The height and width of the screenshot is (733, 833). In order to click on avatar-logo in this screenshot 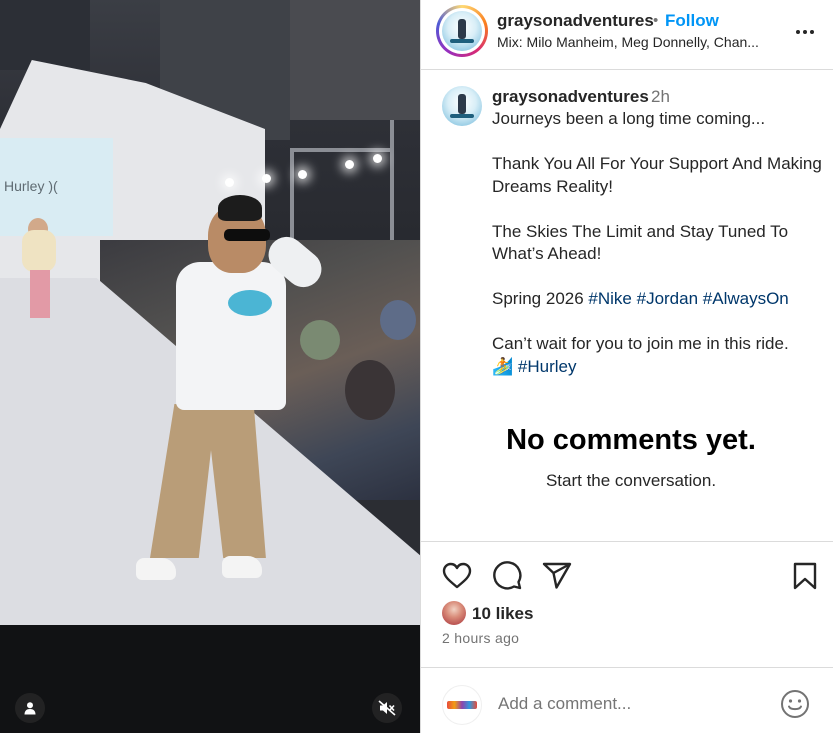, I will do `click(462, 705)`.